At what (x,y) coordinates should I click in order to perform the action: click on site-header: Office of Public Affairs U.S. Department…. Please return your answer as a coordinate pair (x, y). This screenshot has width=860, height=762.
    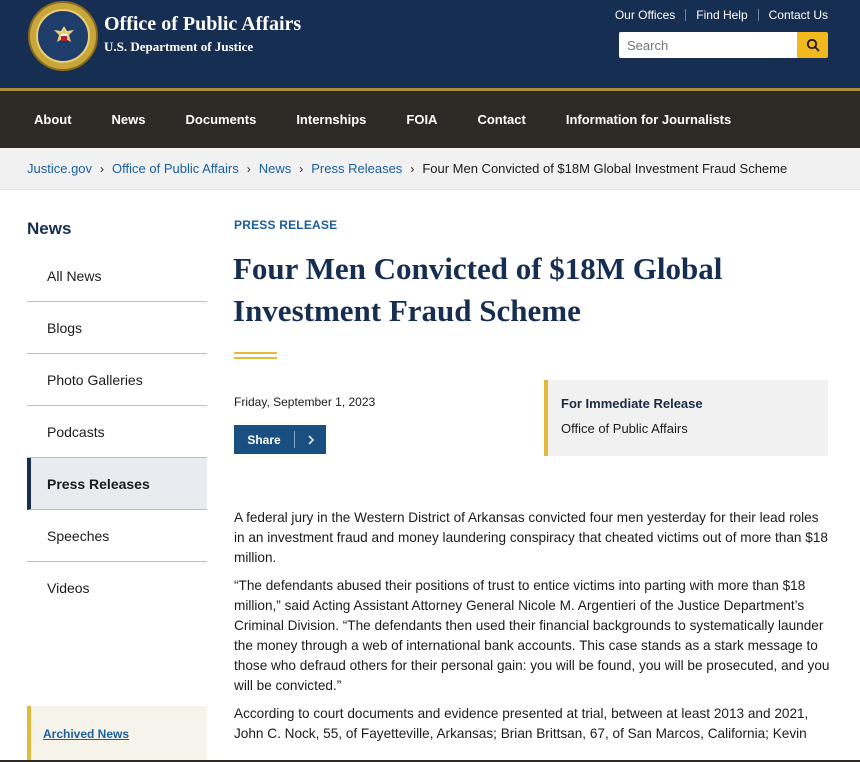
    Looking at the image, I should click on (430, 44).